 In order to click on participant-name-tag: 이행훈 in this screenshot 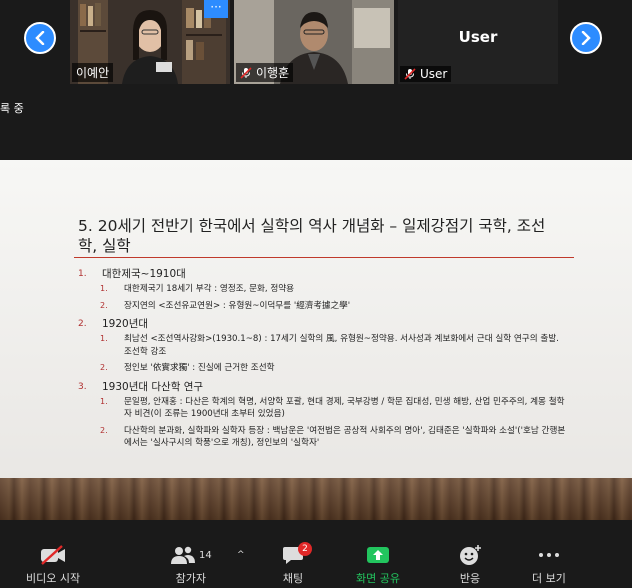, I will do `click(265, 72)`.